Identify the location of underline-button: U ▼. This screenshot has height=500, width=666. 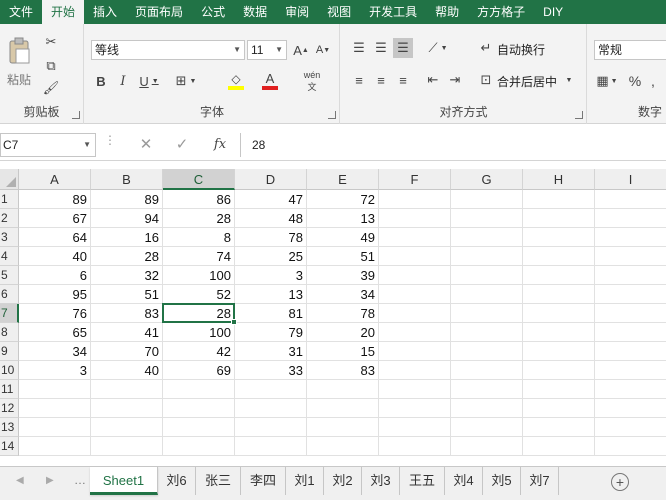
(149, 81).